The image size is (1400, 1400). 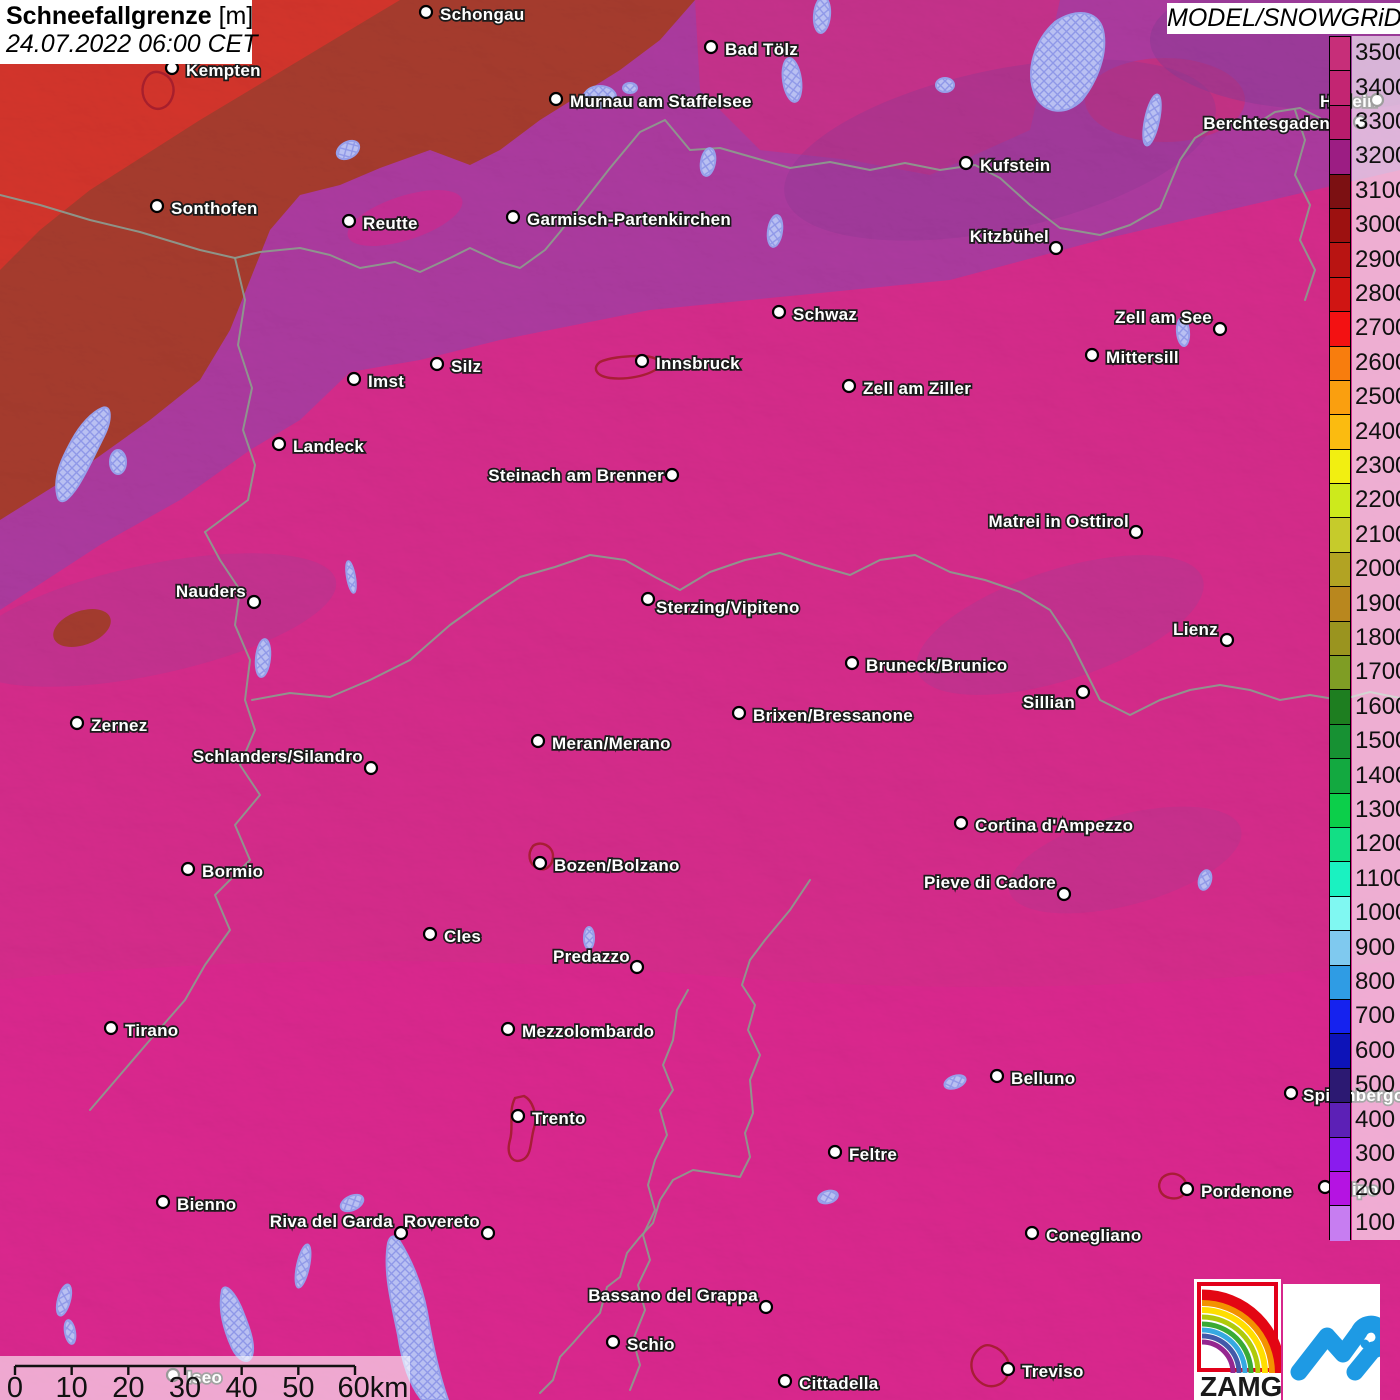 I want to click on city-label: Predazzo, so click(x=591, y=956).